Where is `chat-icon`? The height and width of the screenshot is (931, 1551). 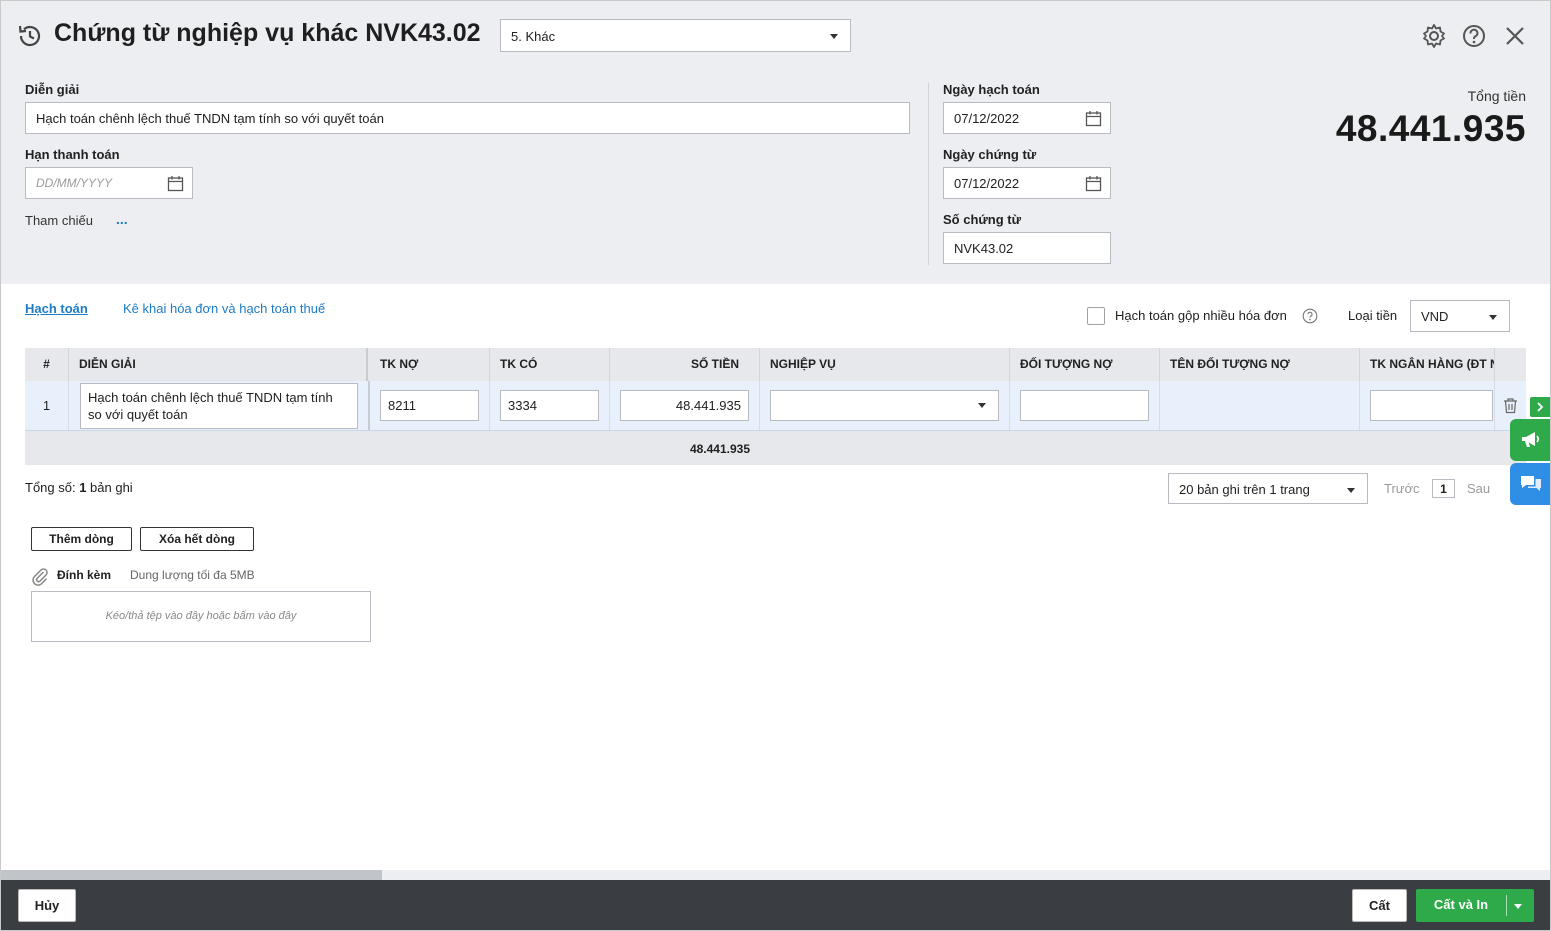
chat-icon is located at coordinates (1531, 483).